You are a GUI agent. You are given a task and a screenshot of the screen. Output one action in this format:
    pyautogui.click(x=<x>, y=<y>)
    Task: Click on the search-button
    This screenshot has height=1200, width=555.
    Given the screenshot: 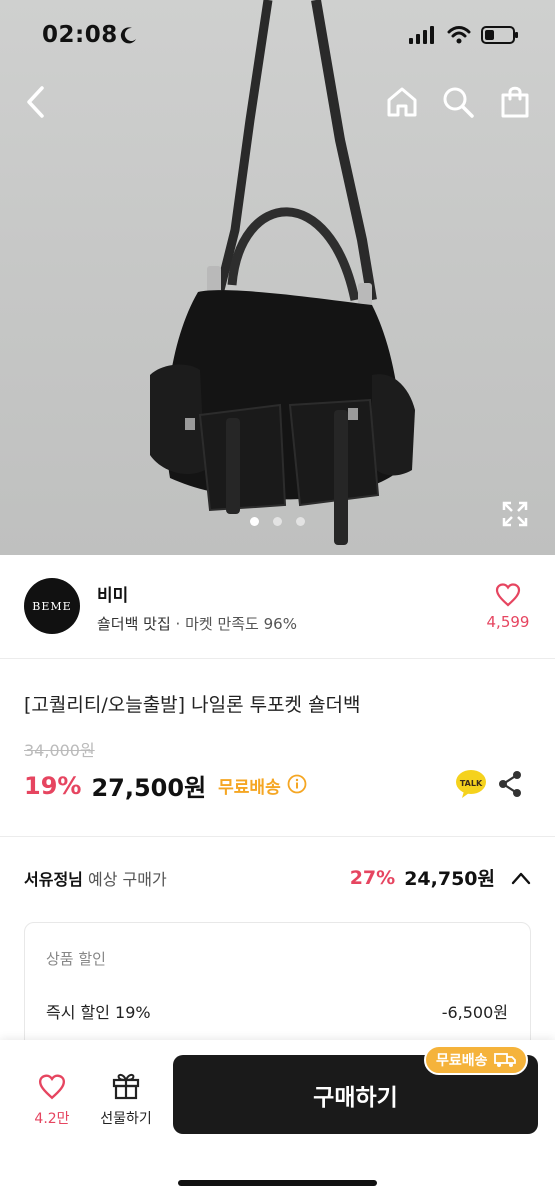 What is the action you would take?
    pyautogui.click(x=458, y=102)
    